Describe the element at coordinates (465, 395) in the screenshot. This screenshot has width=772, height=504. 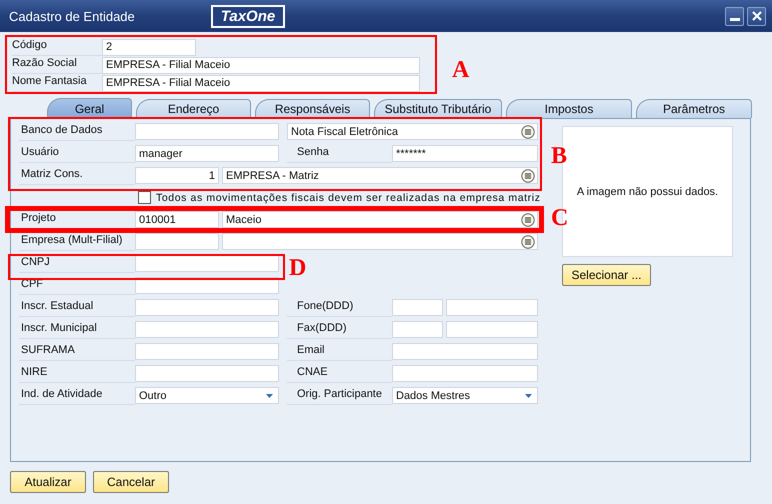
I see `dropdown: Dados Mestres` at that location.